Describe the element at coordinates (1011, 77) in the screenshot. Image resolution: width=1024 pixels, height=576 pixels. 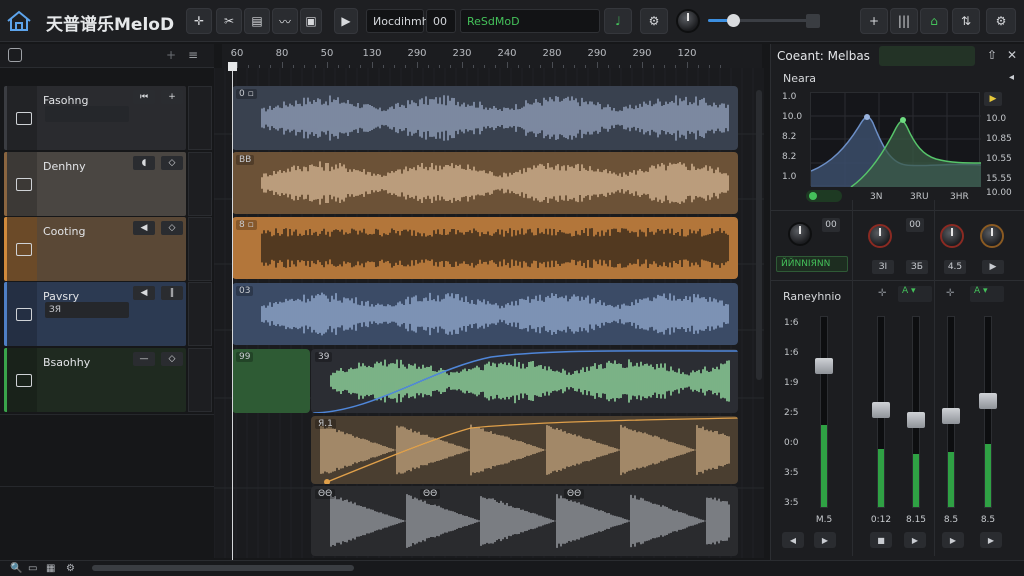
I see `collapse-icon: ◂` at that location.